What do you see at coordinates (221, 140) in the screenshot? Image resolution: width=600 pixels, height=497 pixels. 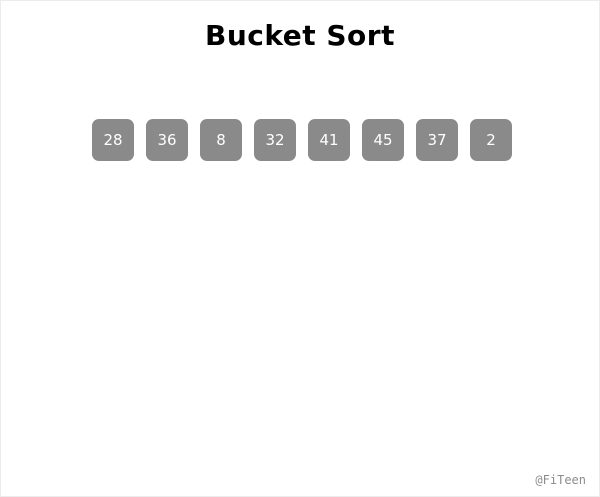 I see `array-cell: 8` at bounding box center [221, 140].